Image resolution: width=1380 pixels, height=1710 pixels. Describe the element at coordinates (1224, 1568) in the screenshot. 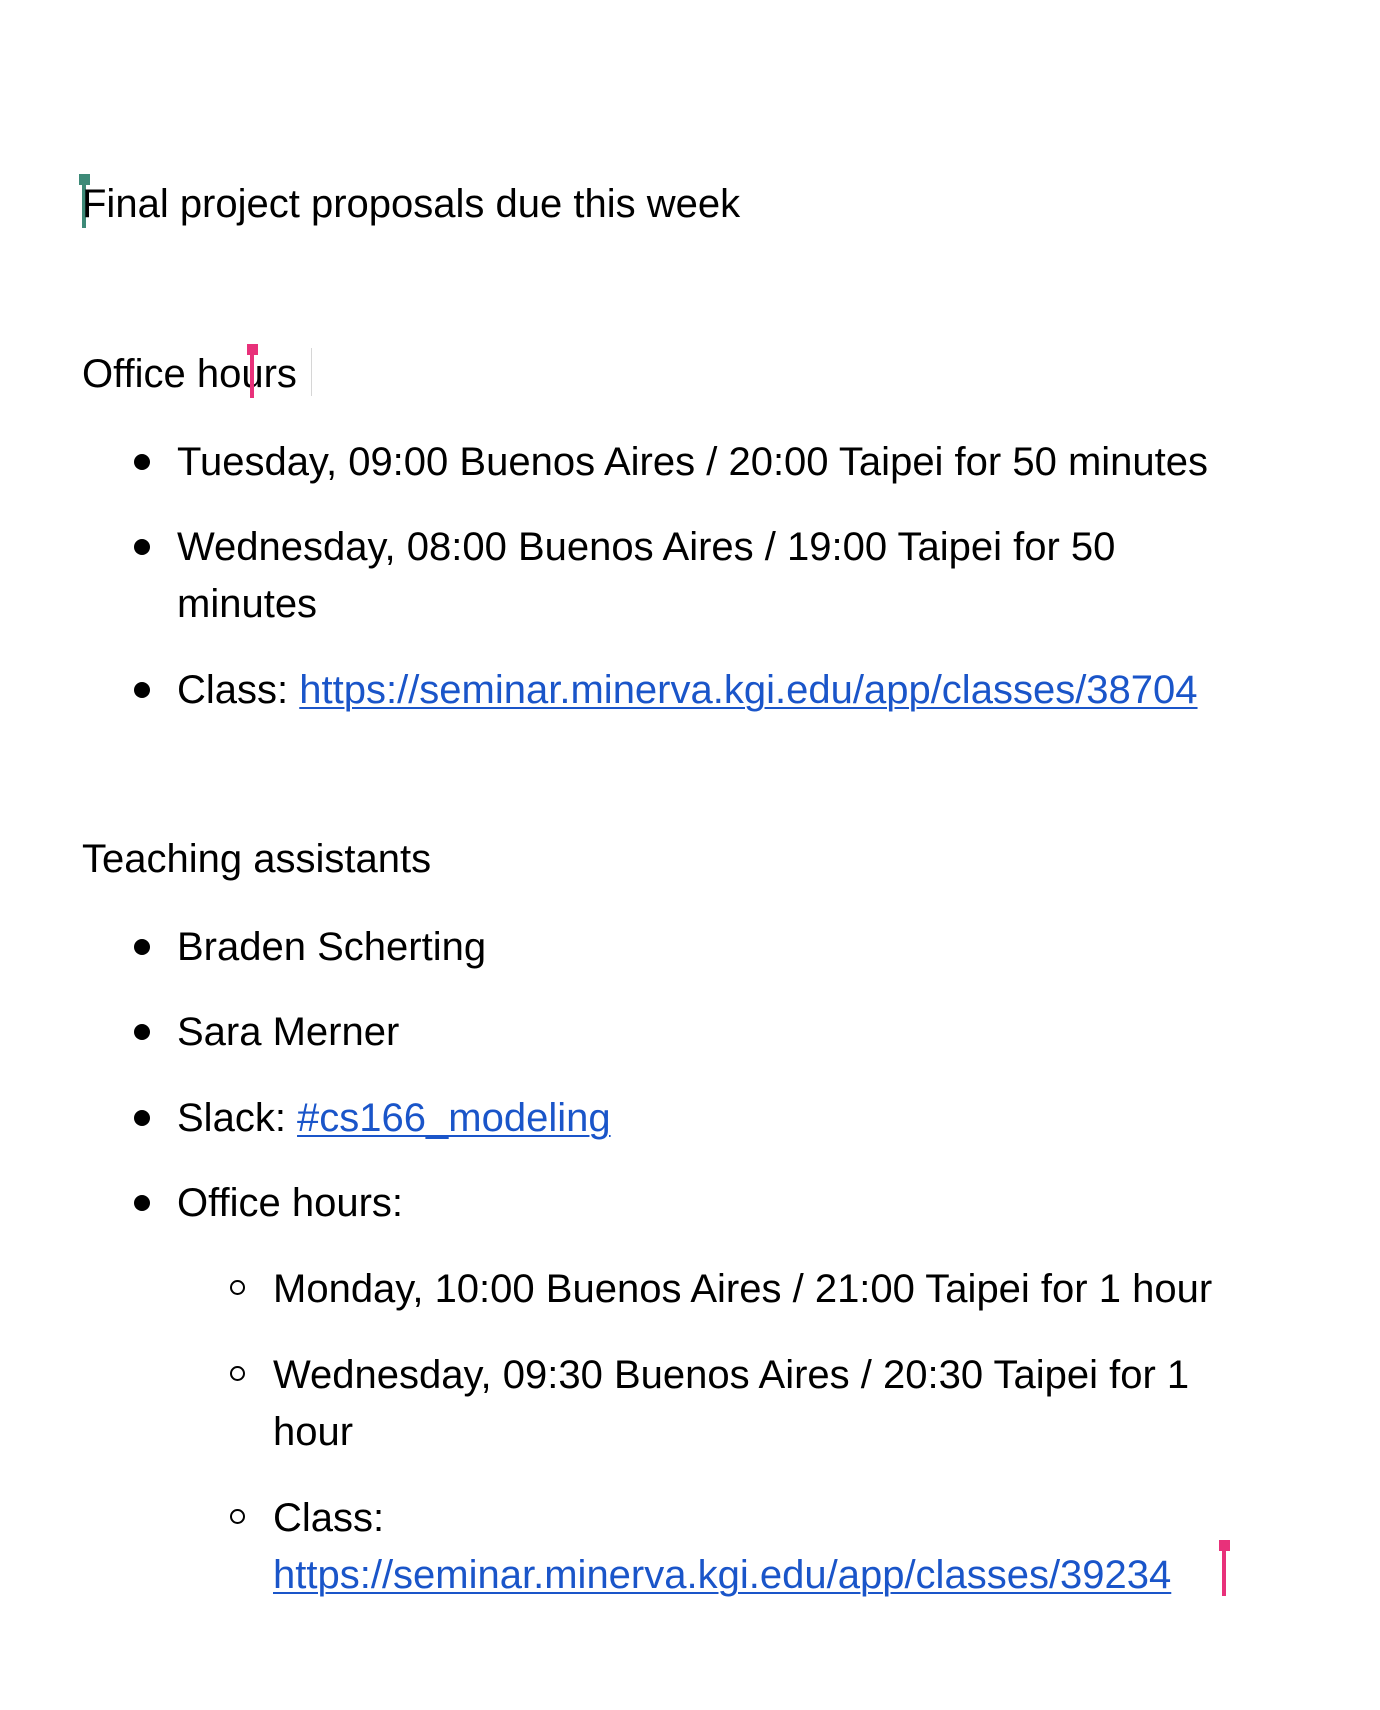

I see `collaborator-cursor-pink-end` at that location.